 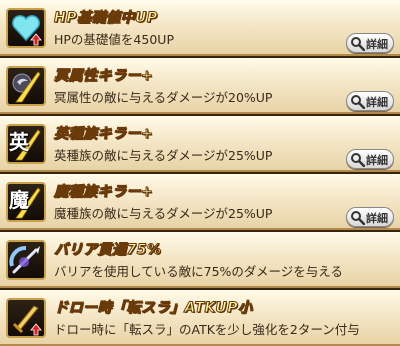 I want to click on demon-race-slash-icon: 魔, so click(x=26, y=202).